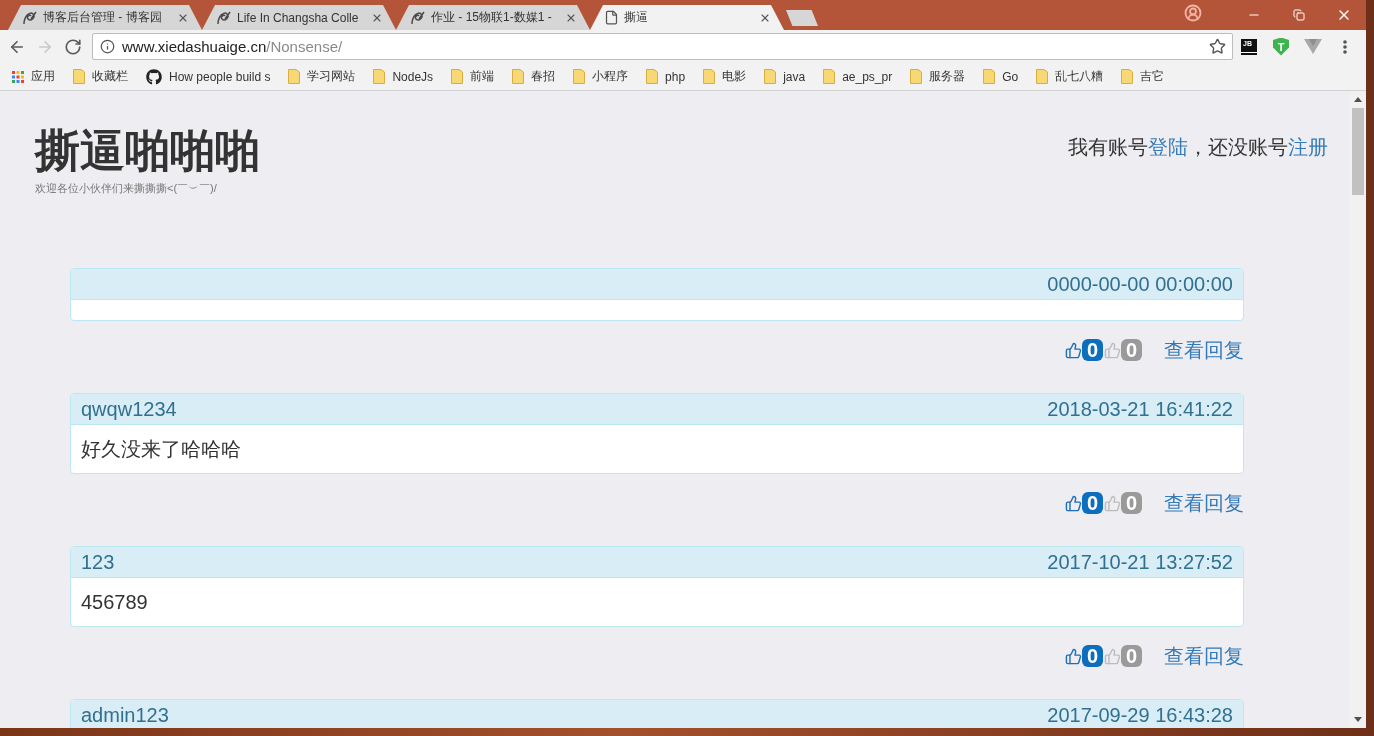  I want to click on restore-icon, so click(1298, 15).